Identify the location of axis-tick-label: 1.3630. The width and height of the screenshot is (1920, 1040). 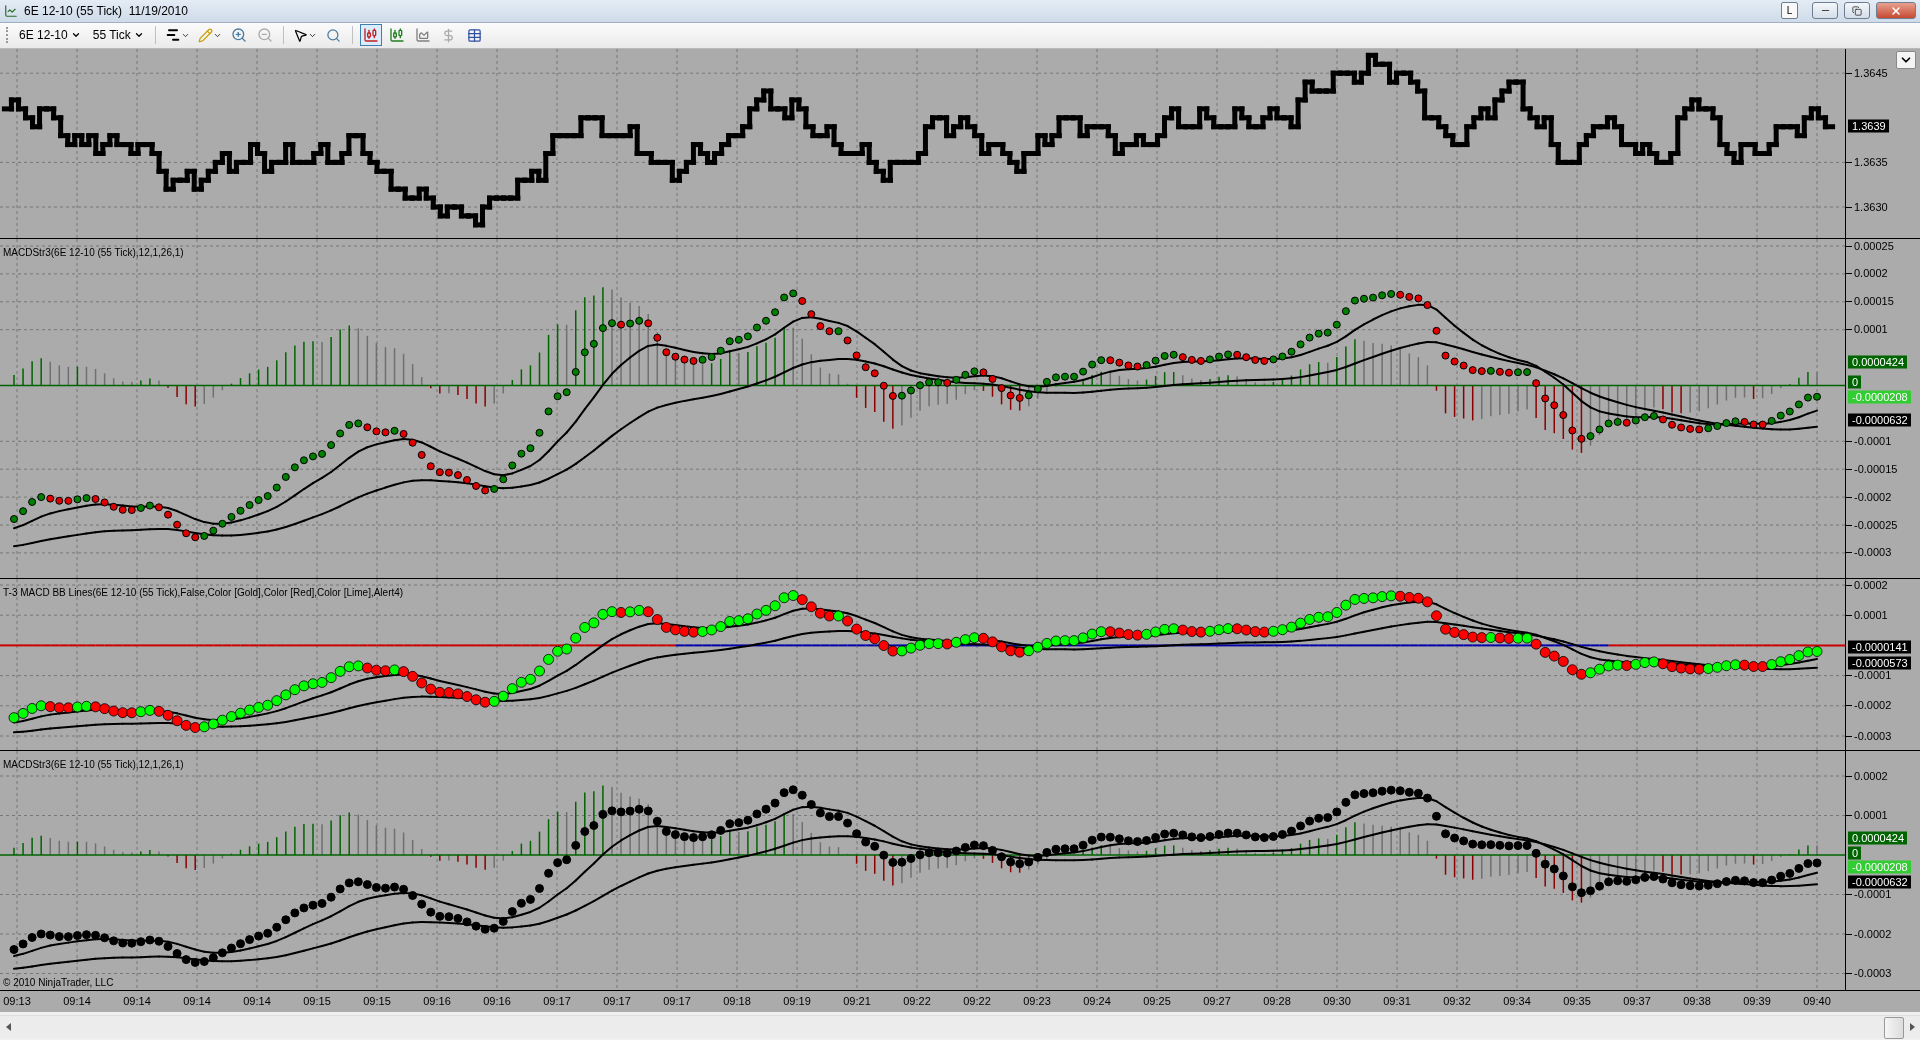
(1867, 206).